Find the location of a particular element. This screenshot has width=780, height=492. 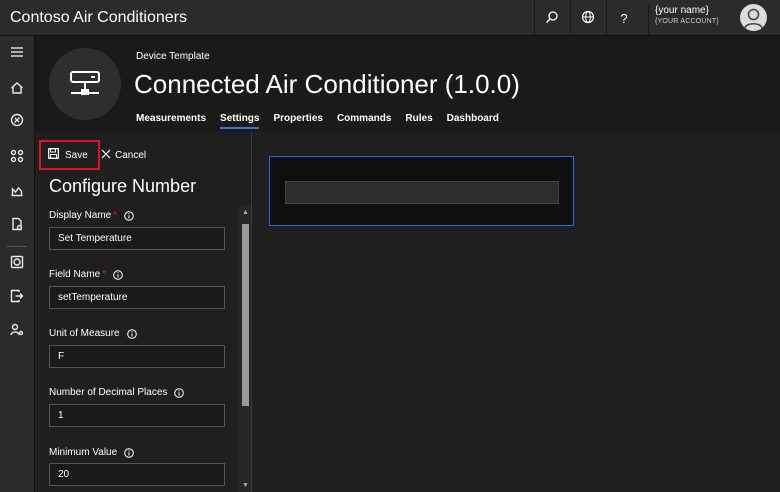

display-name-field is located at coordinates (137, 238).